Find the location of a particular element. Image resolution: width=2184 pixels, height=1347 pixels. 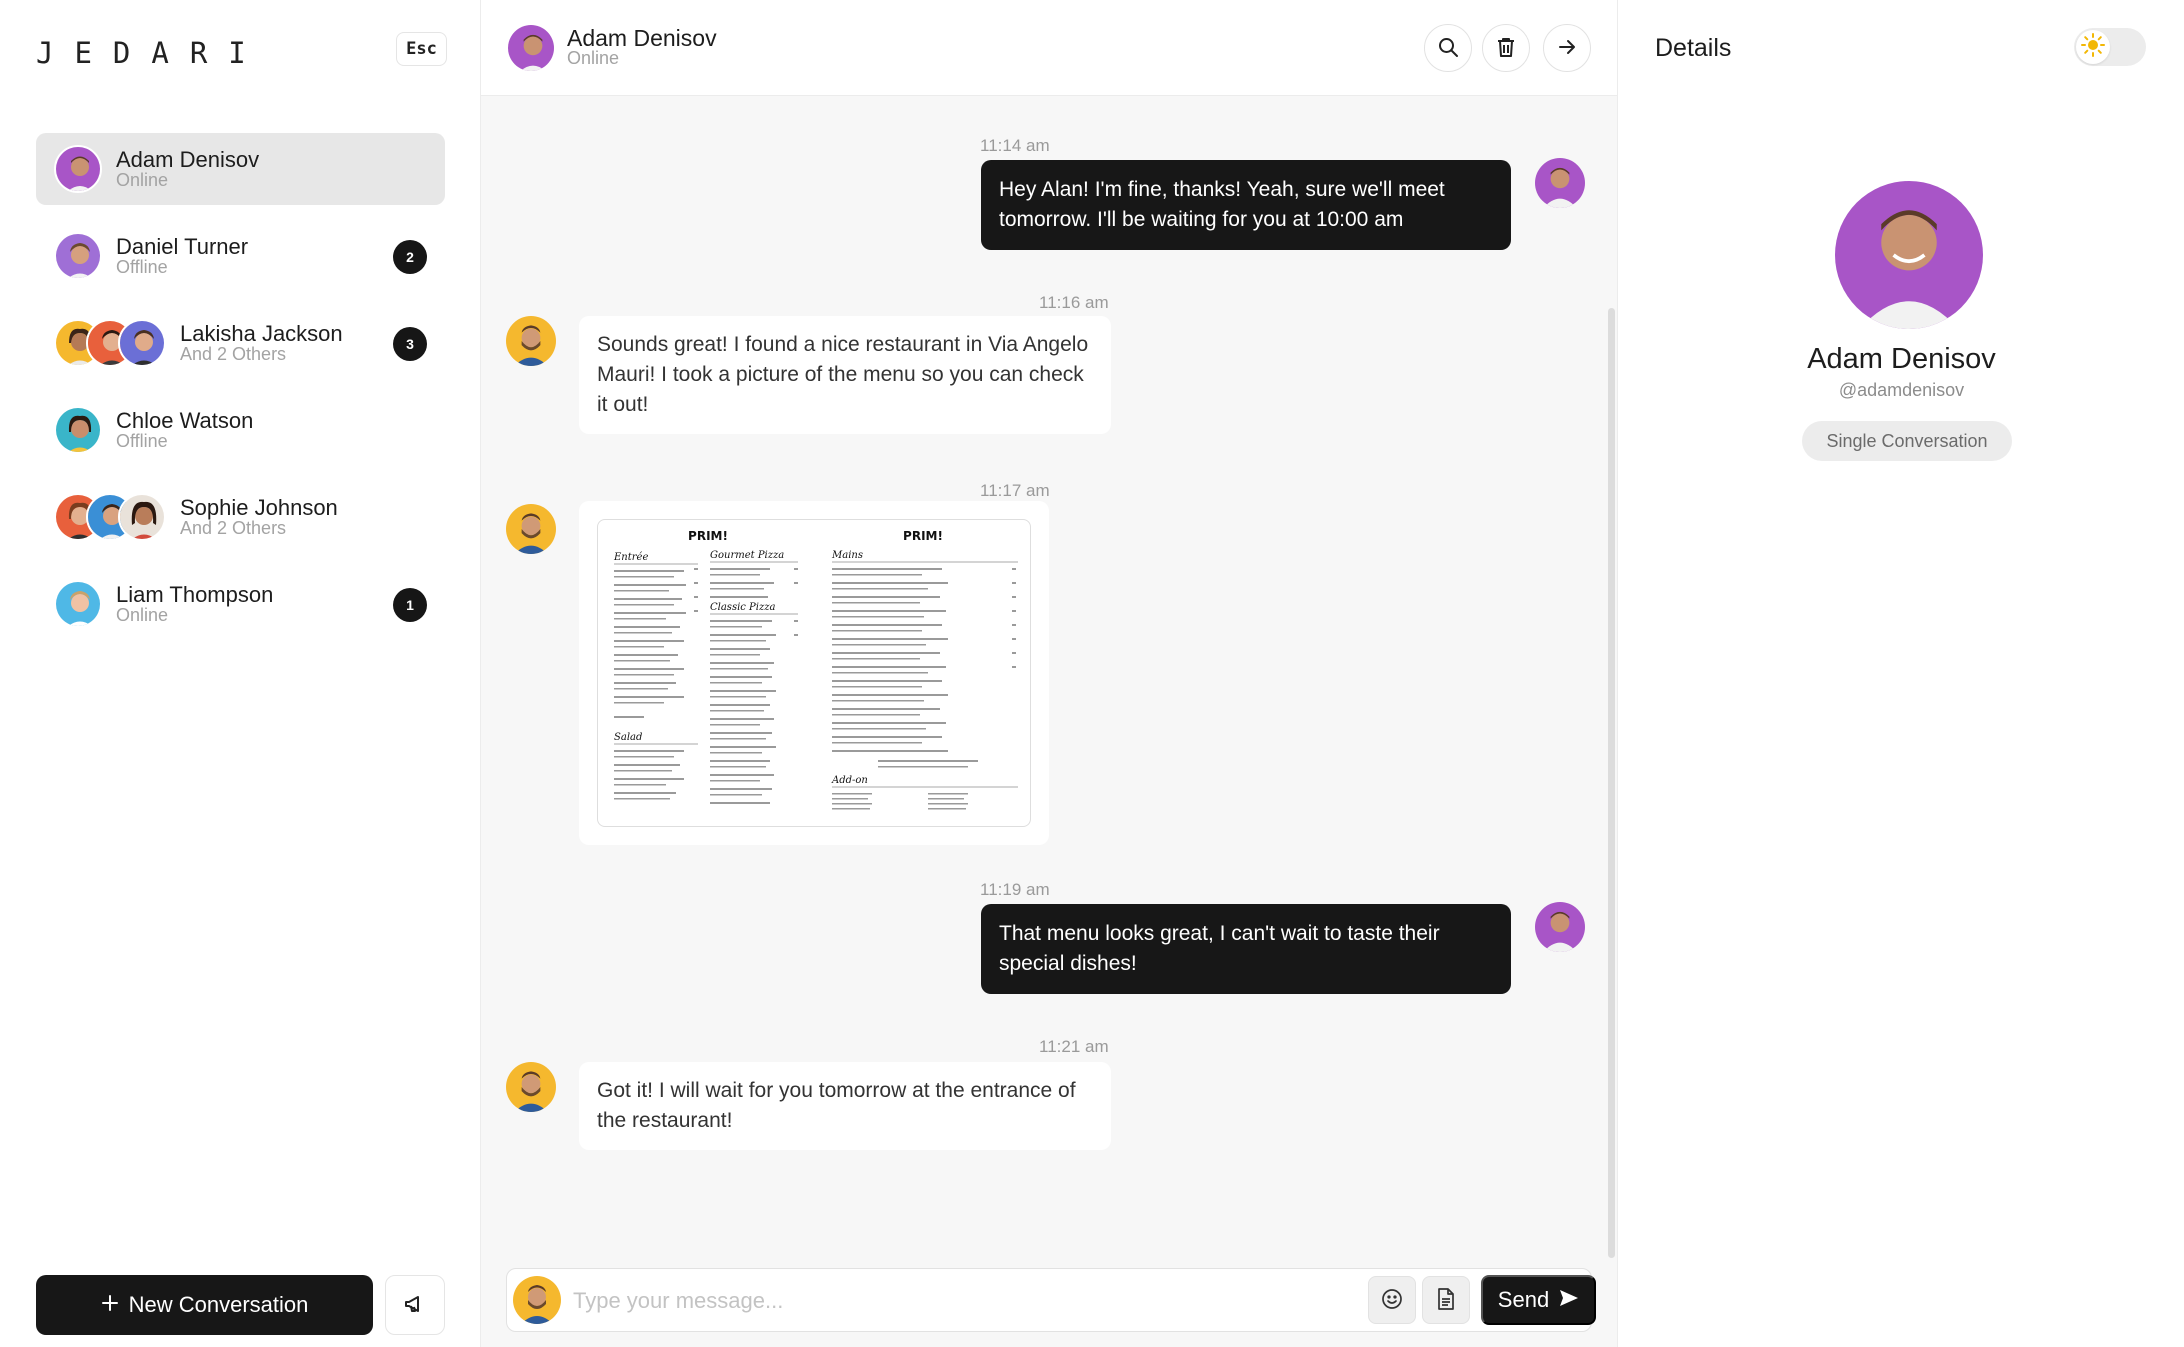

menu-section: Entrée is located at coordinates (630, 557).